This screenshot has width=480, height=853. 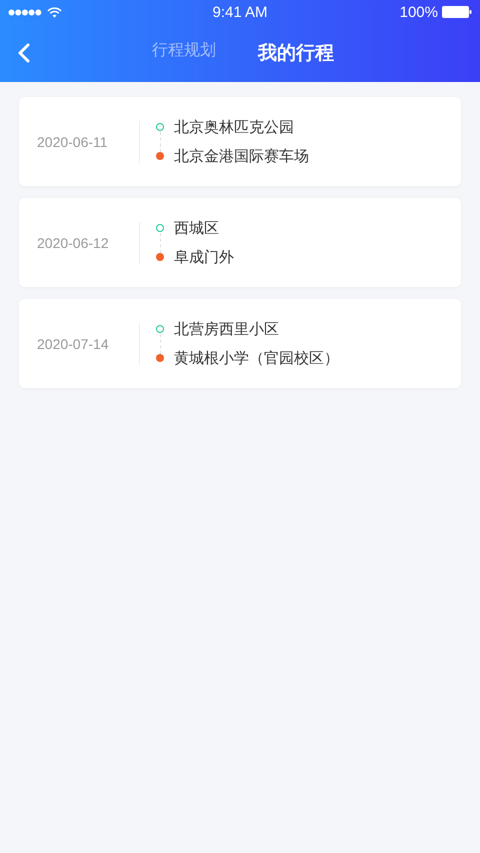 What do you see at coordinates (234, 127) in the screenshot?
I see `stop-name: 北京奥林匹克公园` at bounding box center [234, 127].